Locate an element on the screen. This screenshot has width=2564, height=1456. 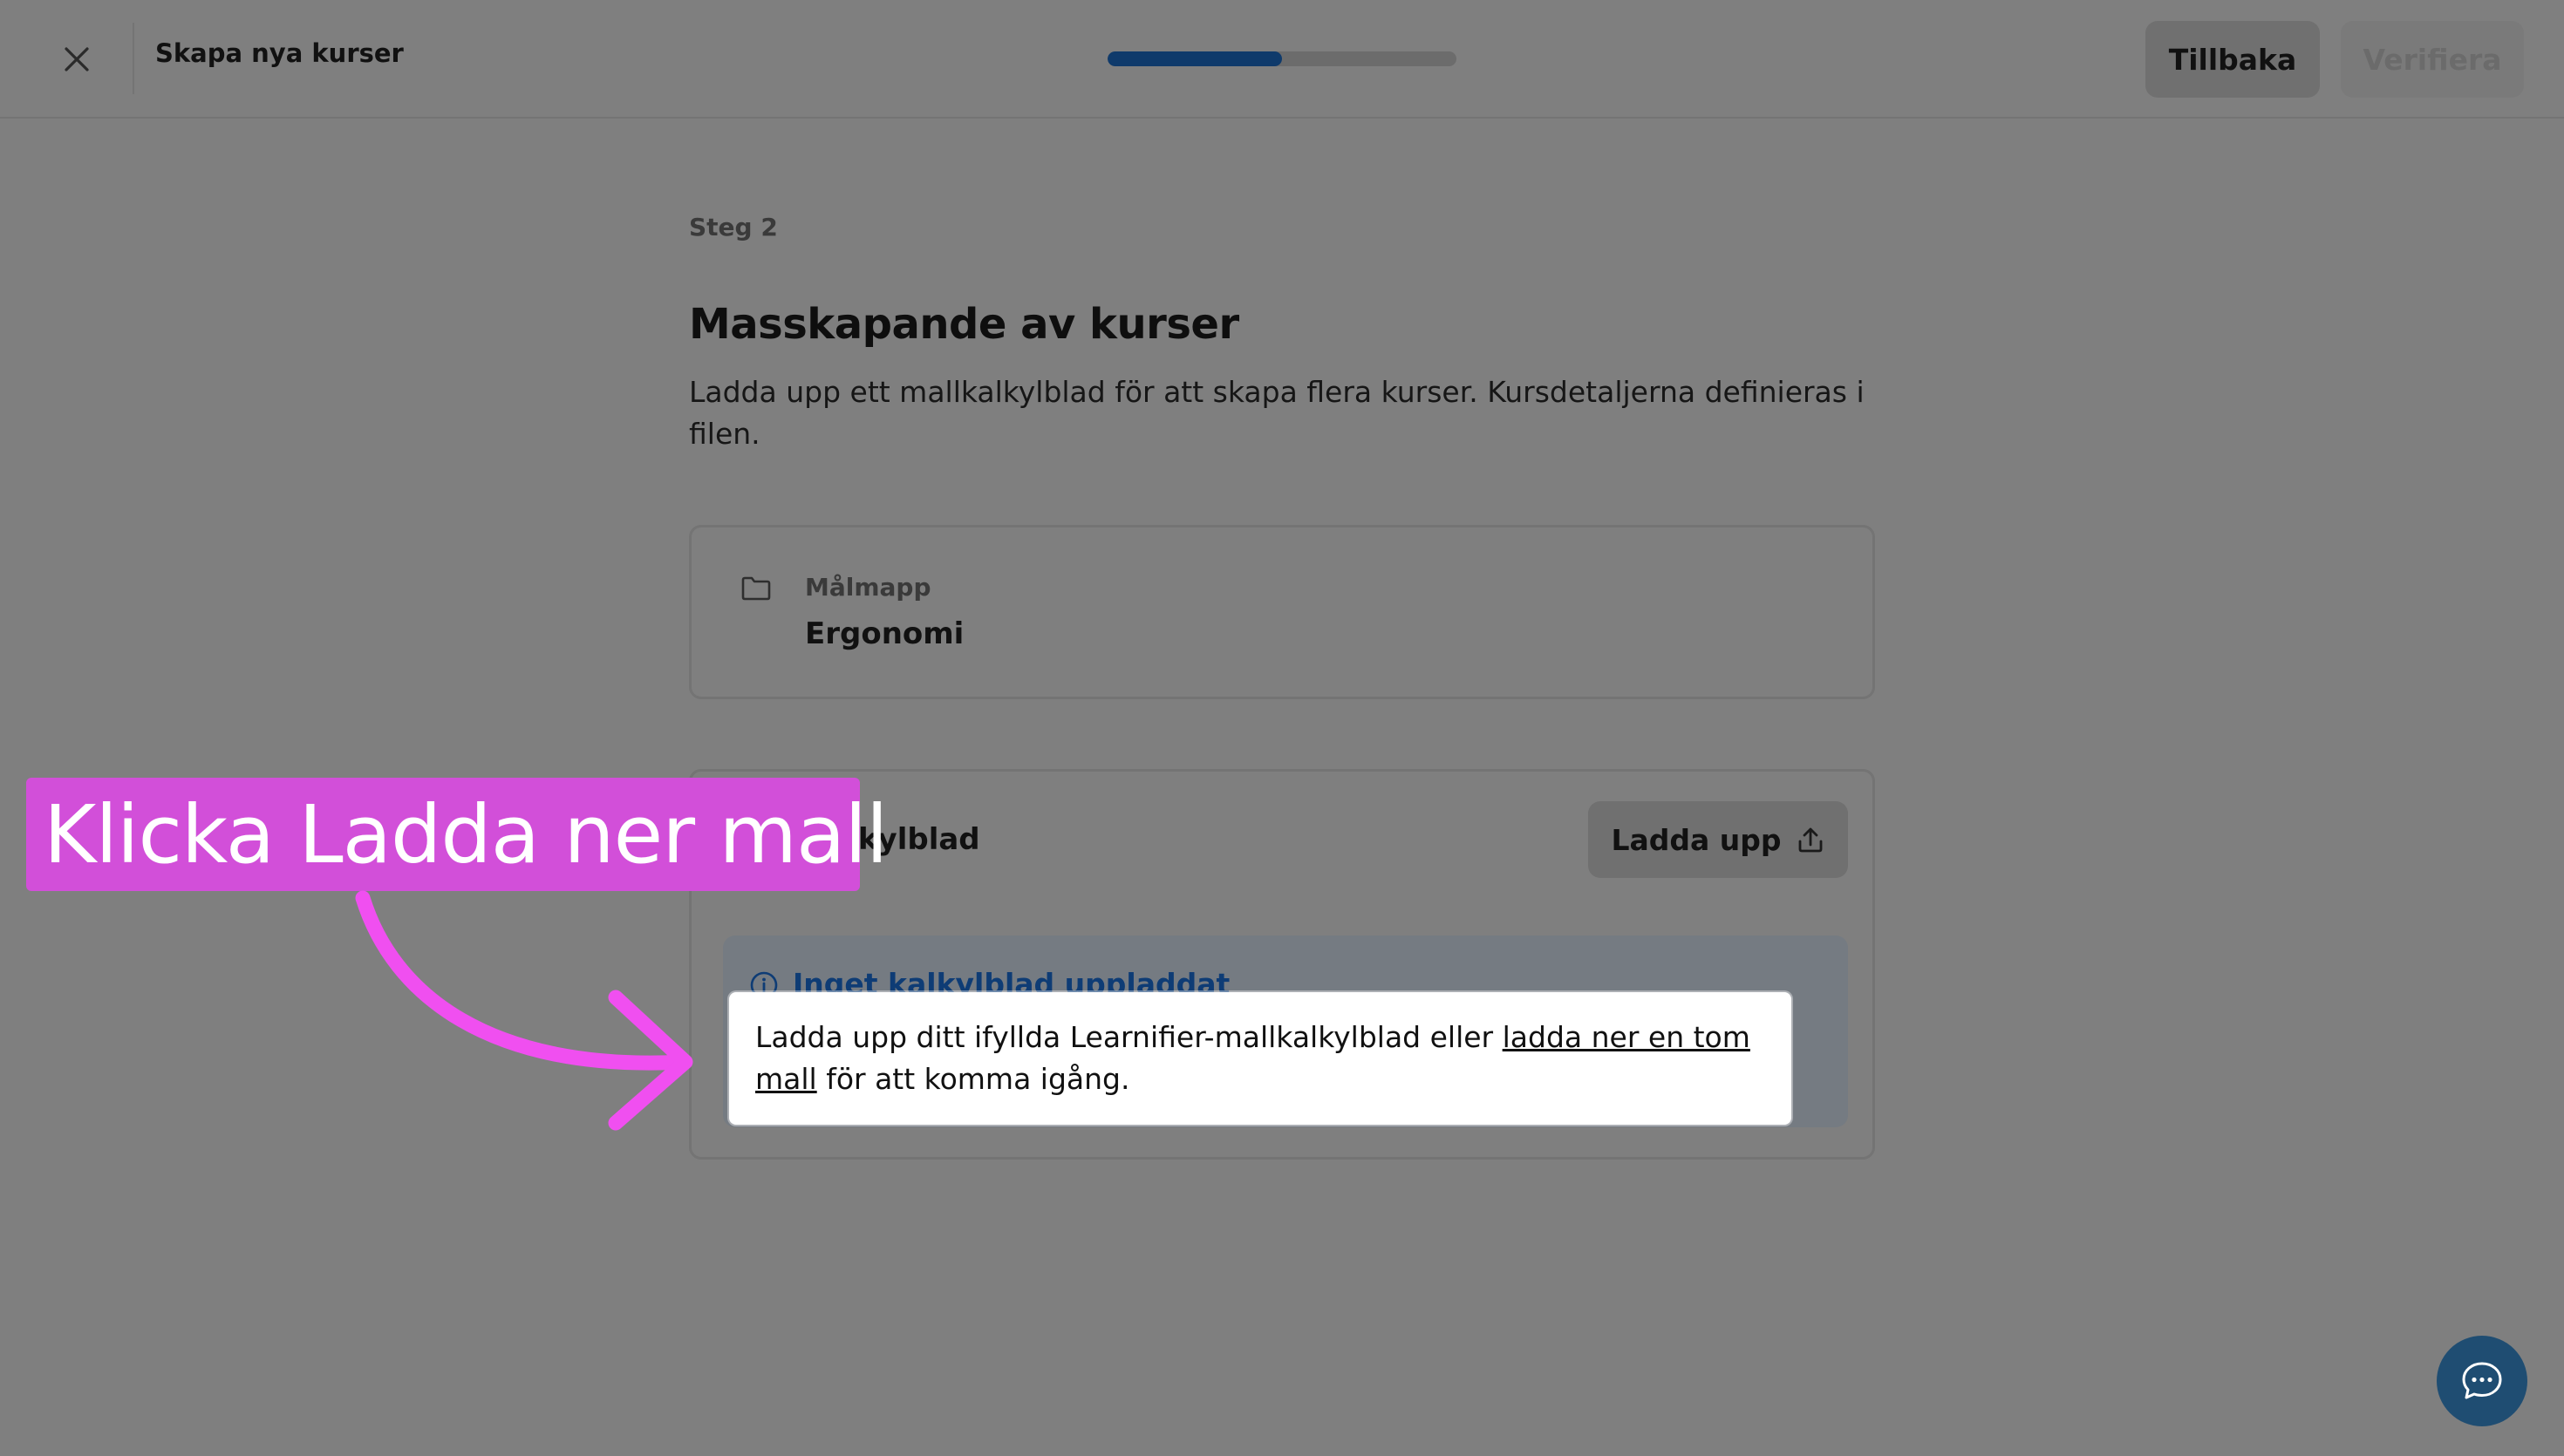
progress-bar-fill is located at coordinates (1195, 58).